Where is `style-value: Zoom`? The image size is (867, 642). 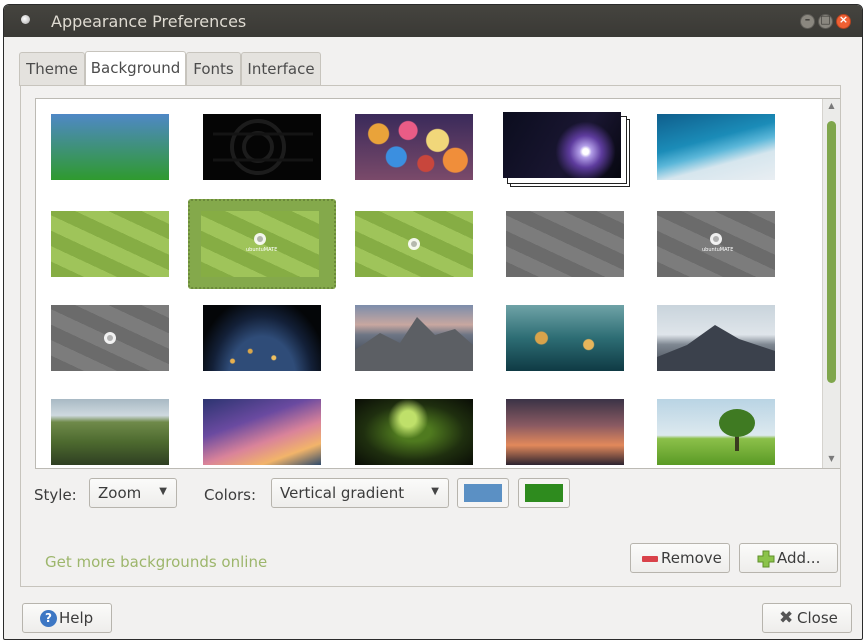 style-value: Zoom is located at coordinates (120, 493).